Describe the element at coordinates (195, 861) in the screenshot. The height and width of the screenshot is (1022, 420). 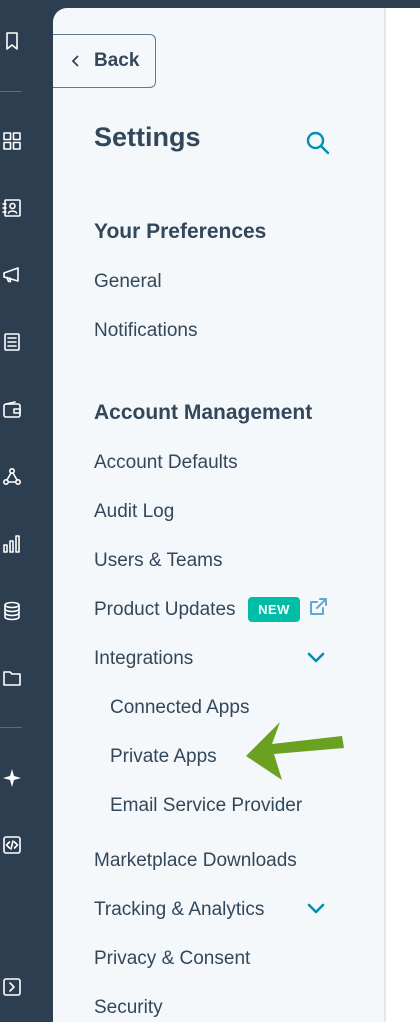
I see `nav-item-marketplace-downloads: Marketplace Downloads` at that location.